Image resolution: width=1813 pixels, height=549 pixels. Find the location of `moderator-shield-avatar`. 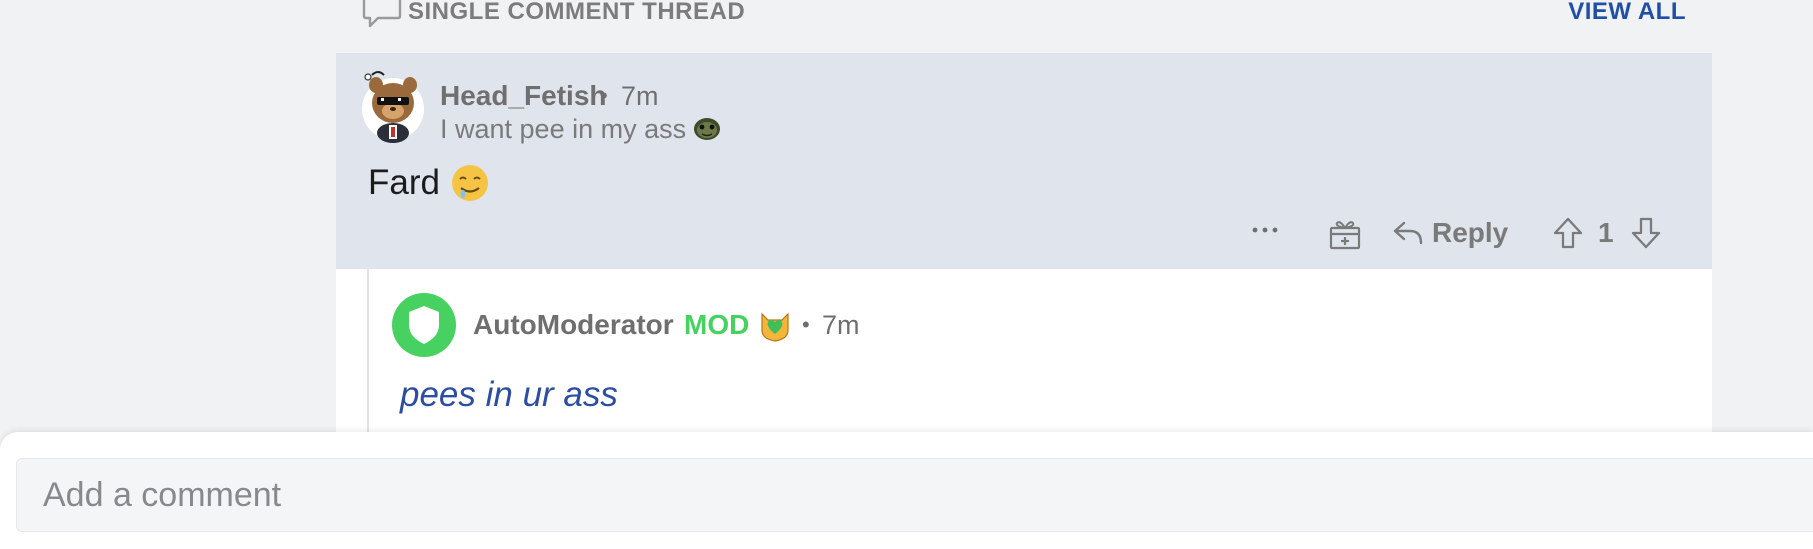

moderator-shield-avatar is located at coordinates (424, 325).